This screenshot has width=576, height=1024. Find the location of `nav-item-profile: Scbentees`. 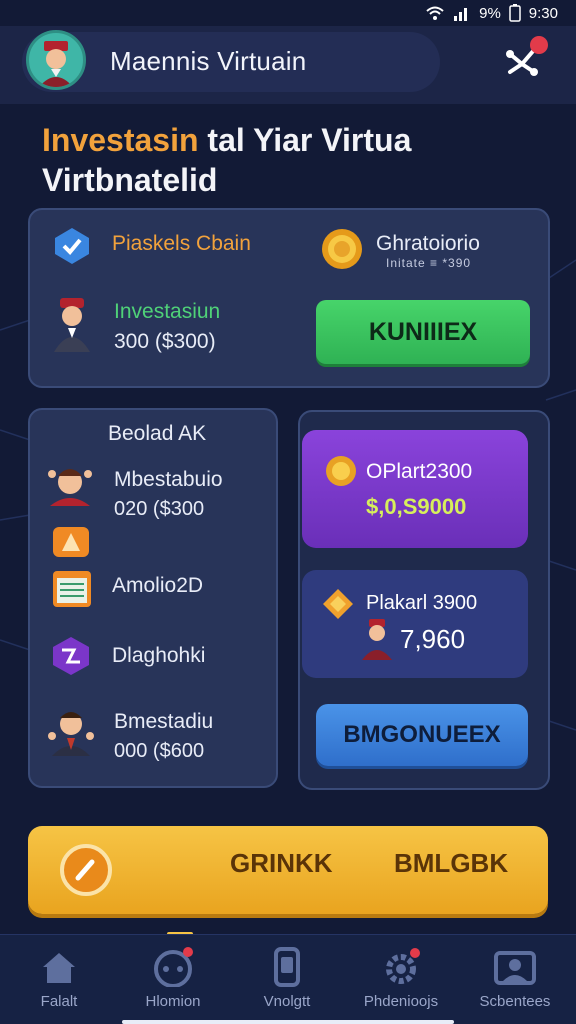

nav-item-profile: Scbentees is located at coordinates (515, 978).